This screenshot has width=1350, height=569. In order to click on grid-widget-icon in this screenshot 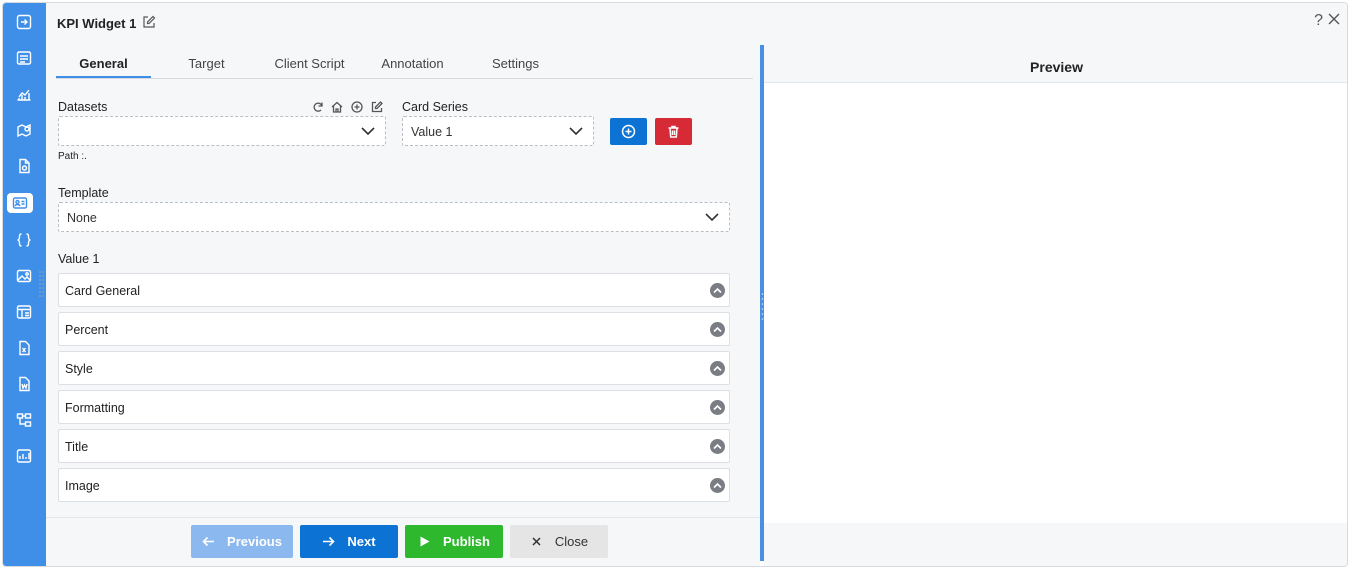, I will do `click(24, 58)`.